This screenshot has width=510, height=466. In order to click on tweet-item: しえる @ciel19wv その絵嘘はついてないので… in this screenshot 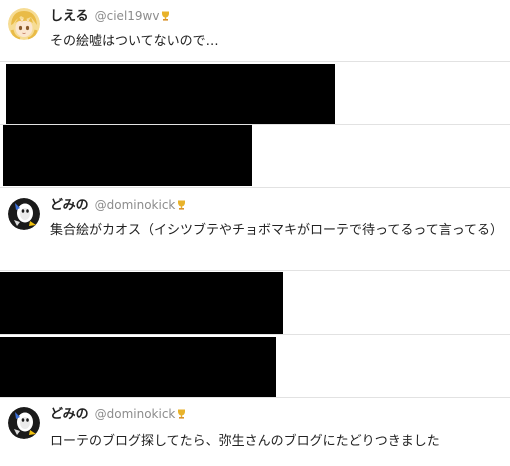, I will do `click(255, 30)`.